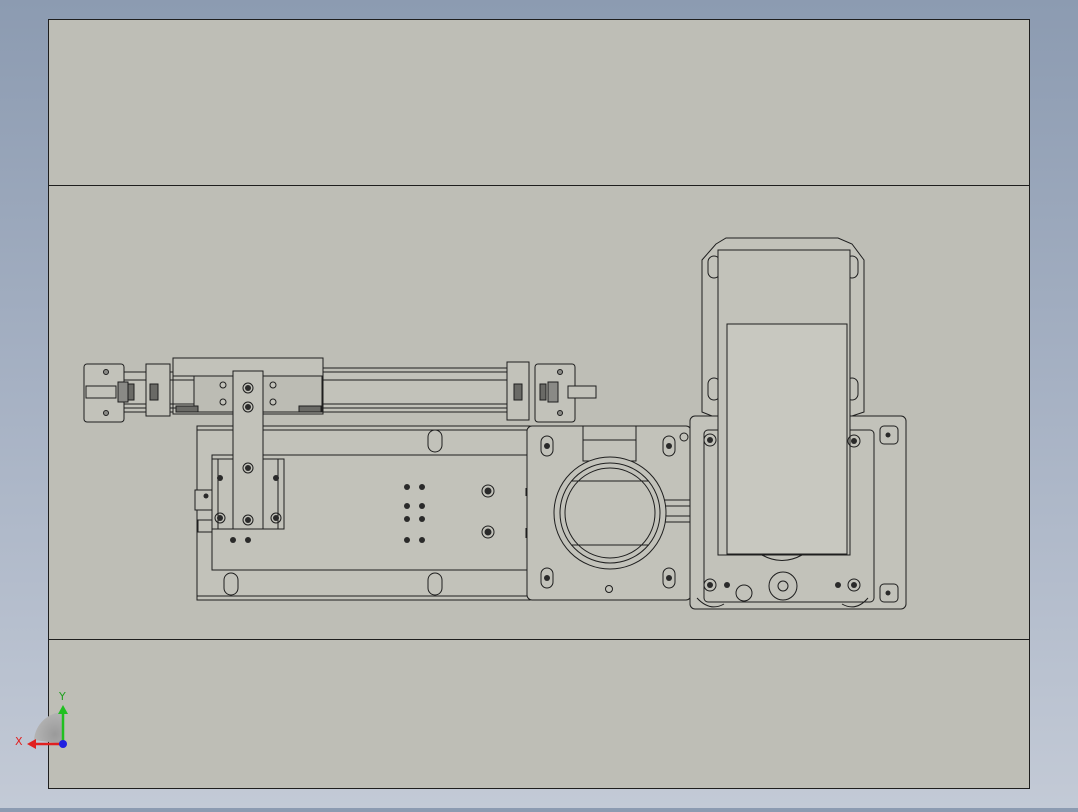 The width and height of the screenshot is (1078, 812). Describe the element at coordinates (609, 513) in the screenshot. I see `valve-body` at that location.